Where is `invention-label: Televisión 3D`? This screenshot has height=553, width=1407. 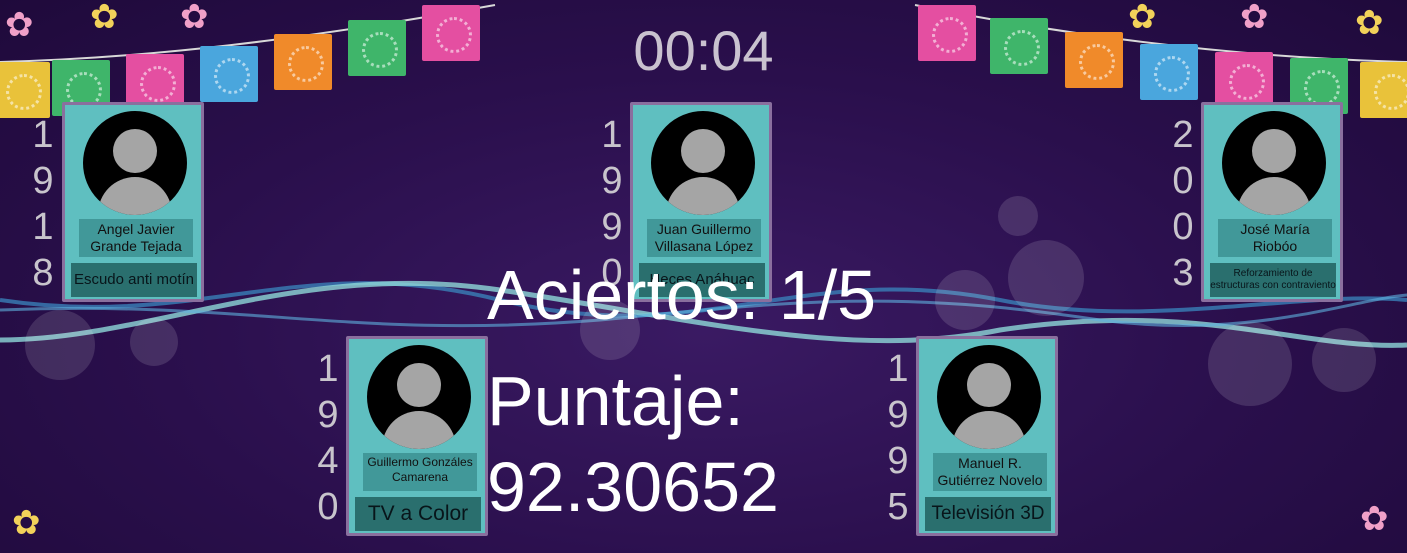 invention-label: Televisión 3D is located at coordinates (988, 514).